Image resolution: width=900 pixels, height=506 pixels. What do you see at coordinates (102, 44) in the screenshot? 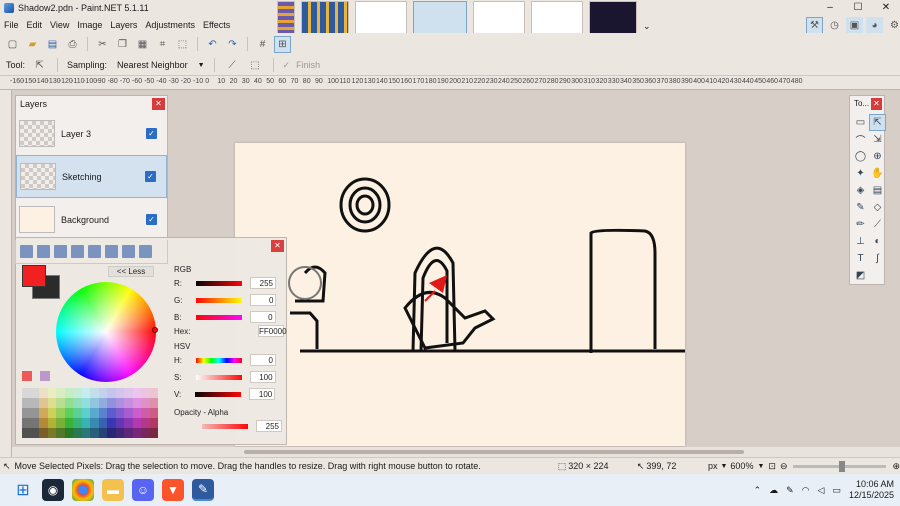
I see `cut-icon: ✂` at bounding box center [102, 44].